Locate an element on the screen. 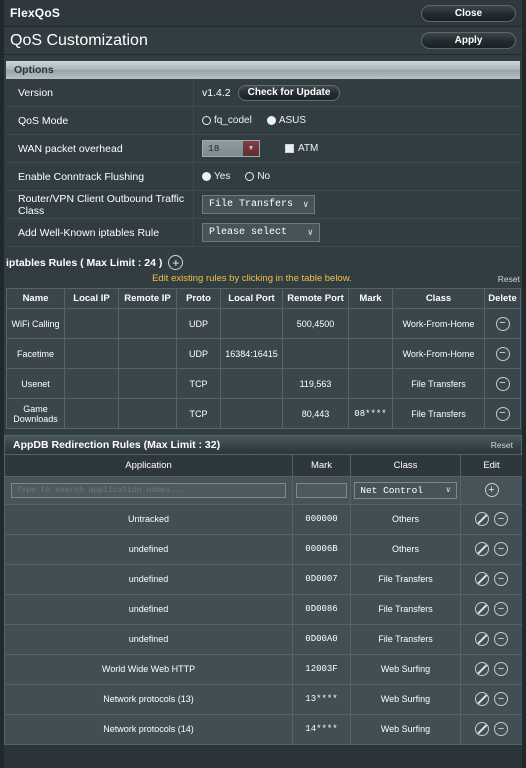 The image size is (526, 768). cell-application: Untracked is located at coordinates (148, 519).